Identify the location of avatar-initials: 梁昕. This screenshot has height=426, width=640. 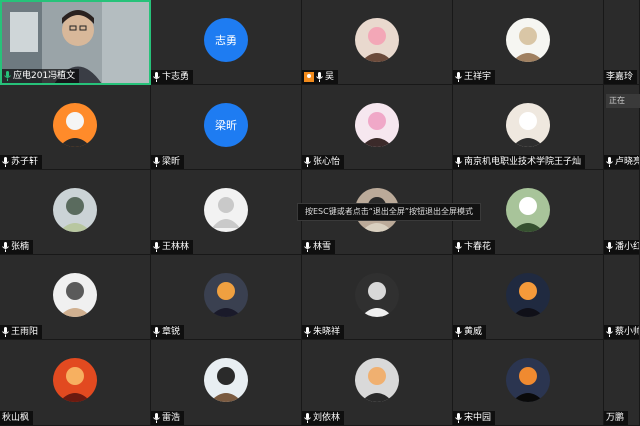
(226, 125).